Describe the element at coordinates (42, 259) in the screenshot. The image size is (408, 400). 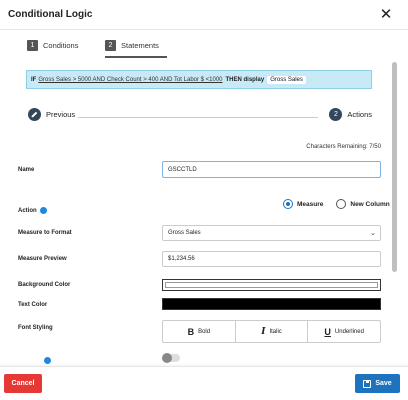
I see `measure-preview-label: Measure Preview` at that location.